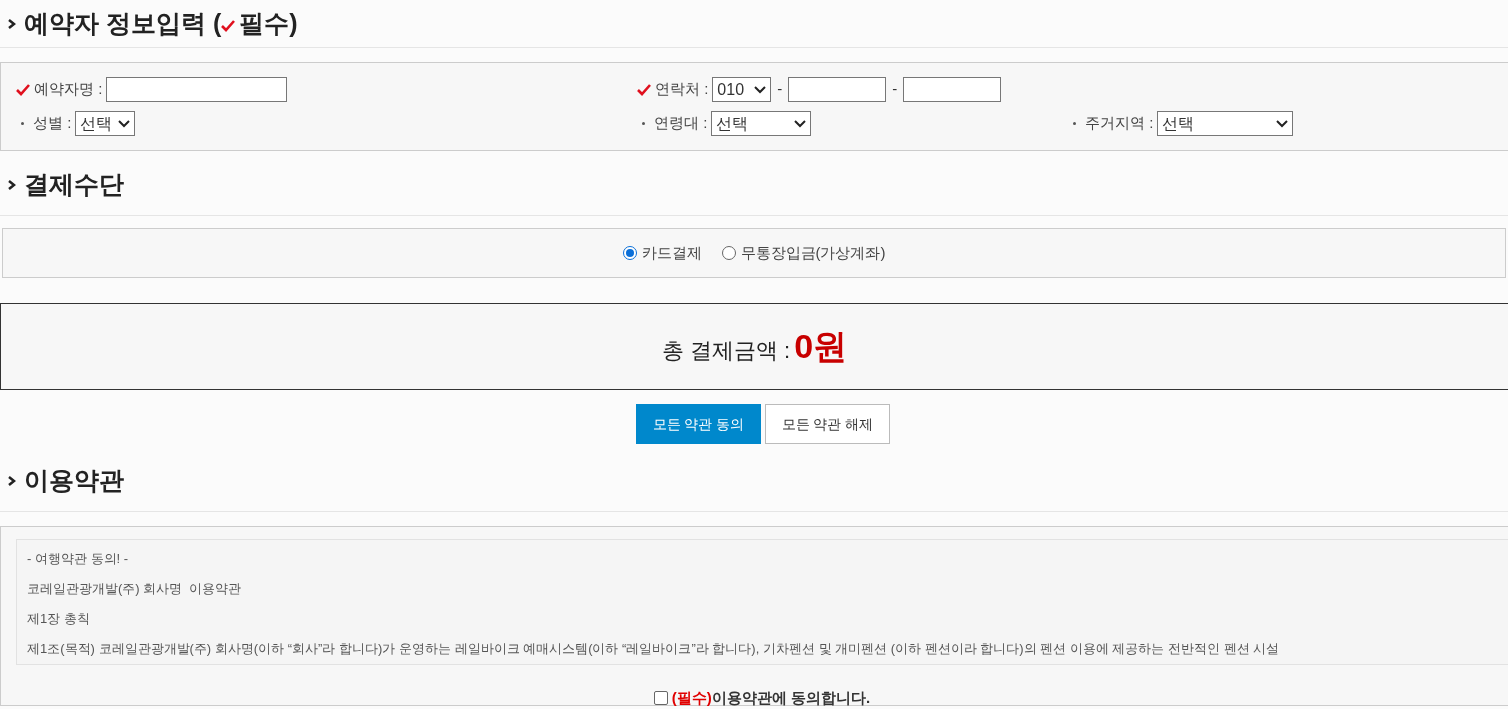 This screenshot has height=709, width=1508. Describe the element at coordinates (74, 184) in the screenshot. I see `section-title: 결제수단` at that location.